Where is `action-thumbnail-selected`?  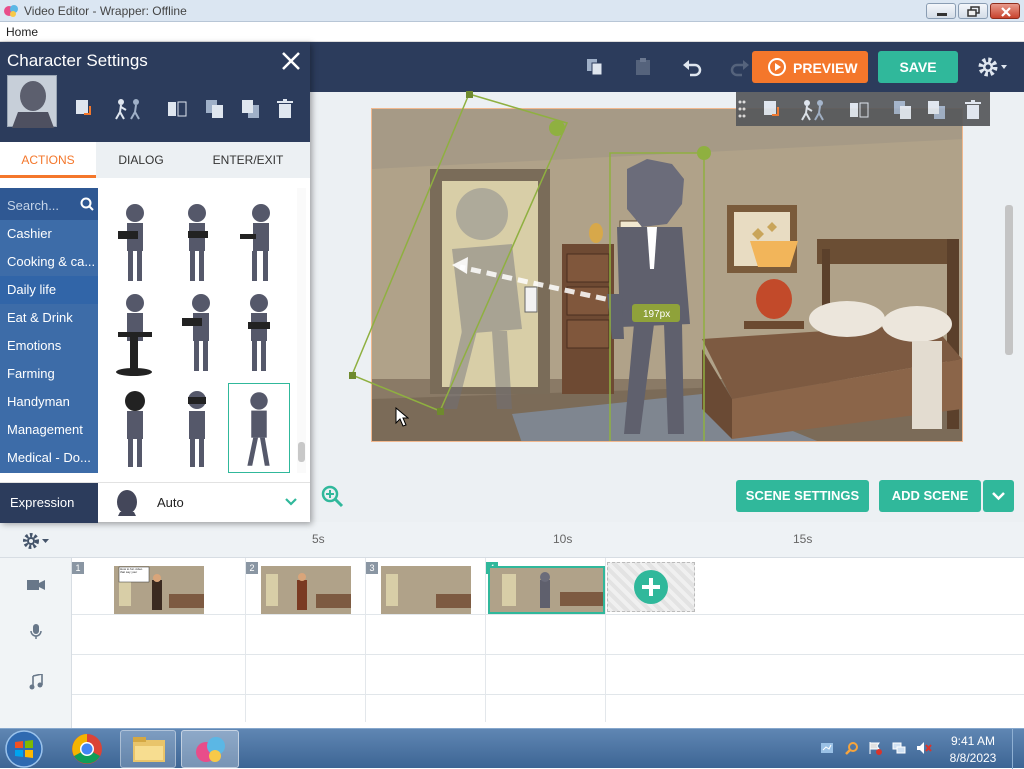 action-thumbnail-selected is located at coordinates (259, 428).